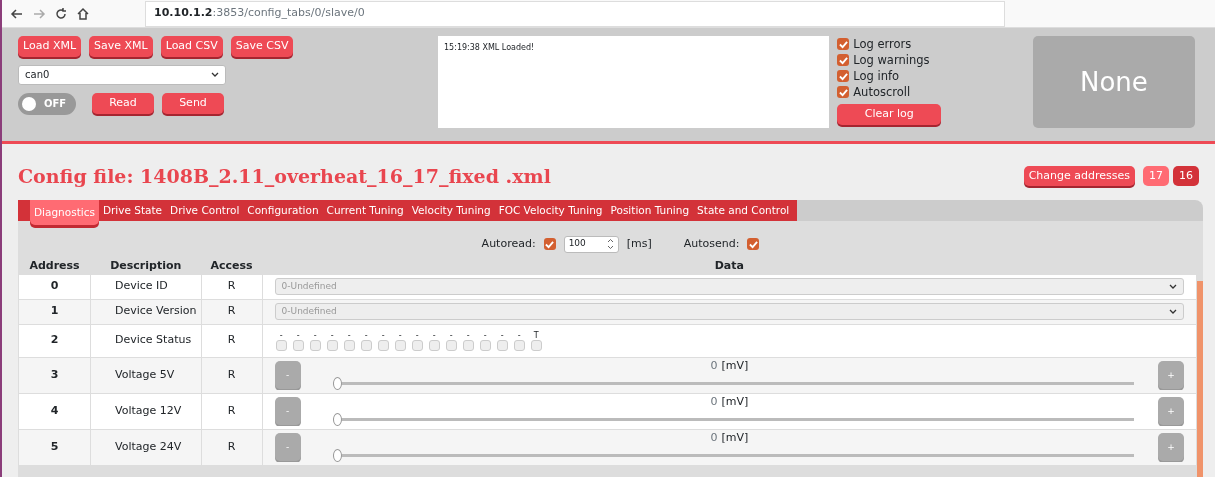 Image resolution: width=1215 pixels, height=477 pixels. I want to click on tab: Configuration, so click(283, 210).